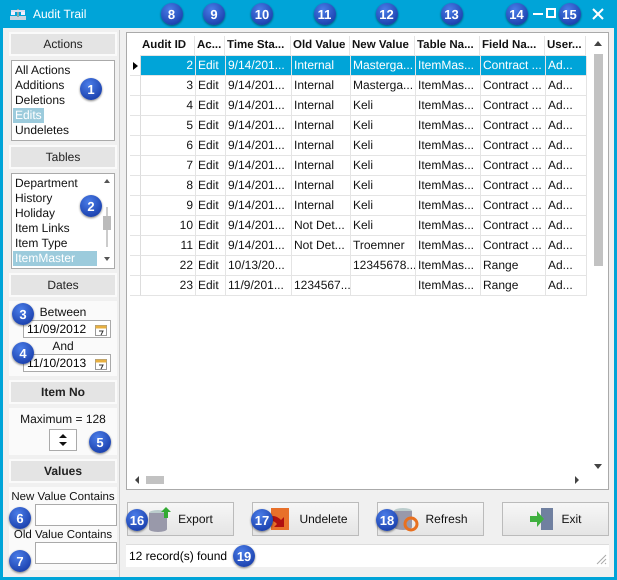 The image size is (617, 580). I want to click on section-header: Values, so click(63, 471).